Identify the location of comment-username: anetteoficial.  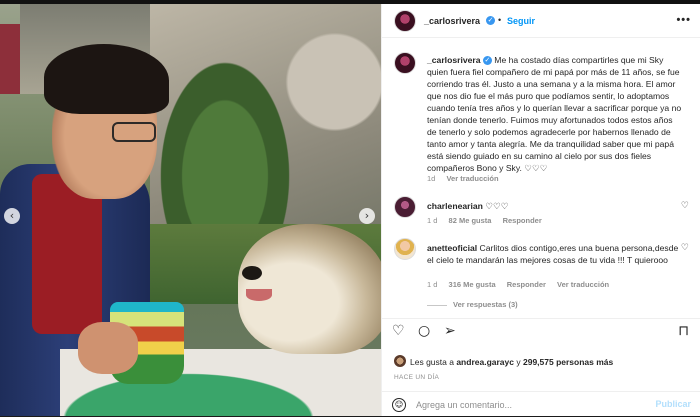
(452, 248).